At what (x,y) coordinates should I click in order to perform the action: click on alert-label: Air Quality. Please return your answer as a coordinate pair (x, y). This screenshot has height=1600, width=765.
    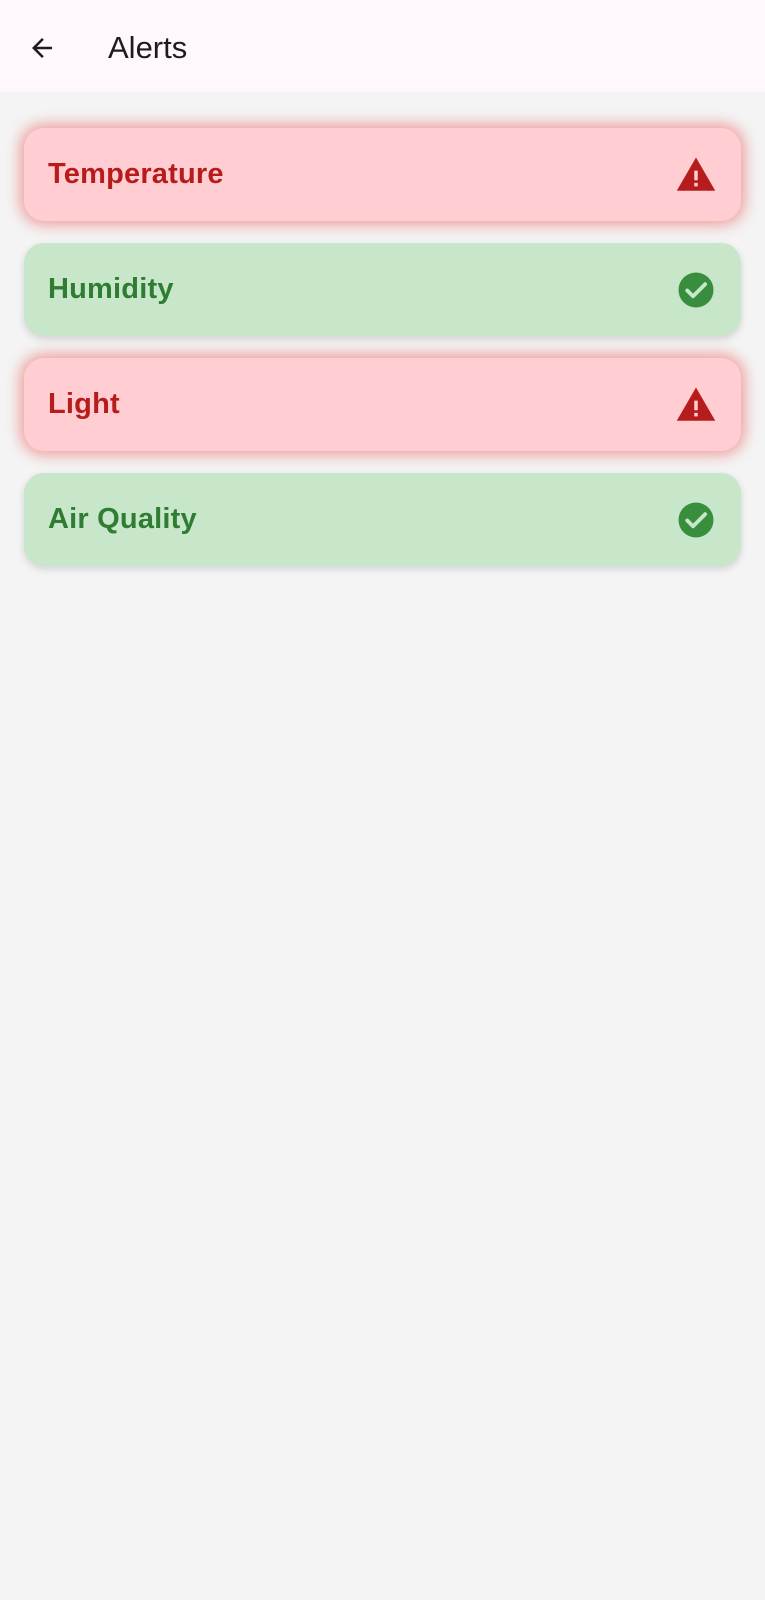
    Looking at the image, I should click on (122, 519).